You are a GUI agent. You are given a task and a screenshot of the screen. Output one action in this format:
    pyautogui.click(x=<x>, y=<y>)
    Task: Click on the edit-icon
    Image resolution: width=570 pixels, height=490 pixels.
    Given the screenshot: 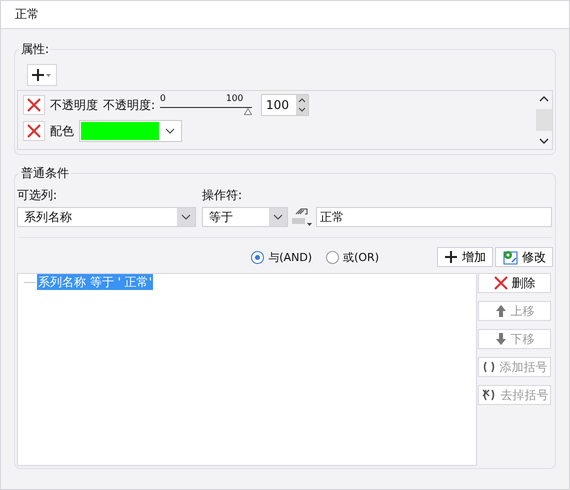 What is the action you would take?
    pyautogui.click(x=510, y=257)
    